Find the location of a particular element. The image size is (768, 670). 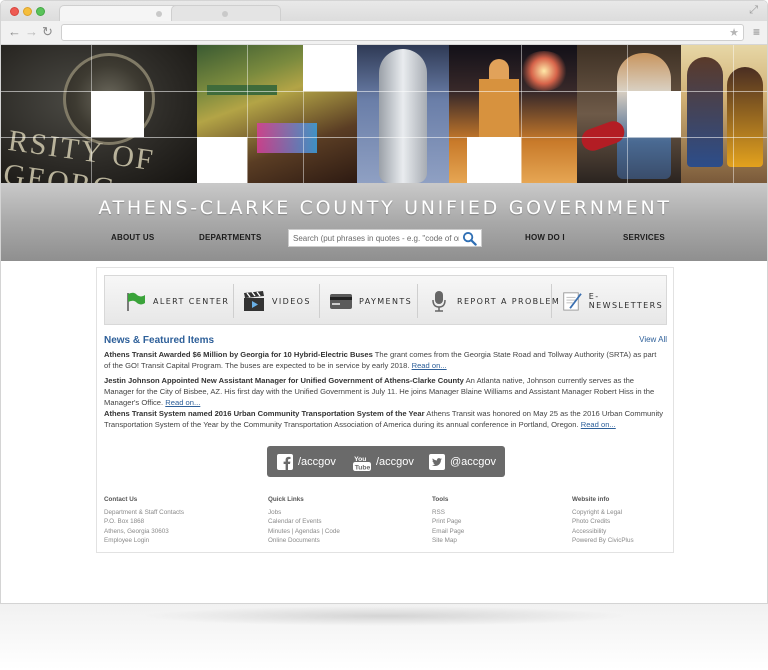

youtube-link: You Tube /accgov is located at coordinates (383, 461).